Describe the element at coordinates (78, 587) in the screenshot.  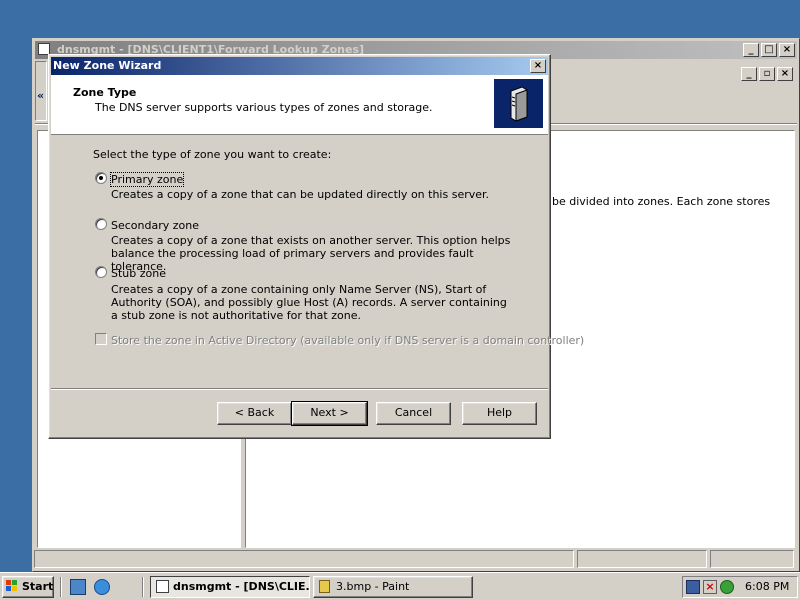
I see `show-desktop-icon` at that location.